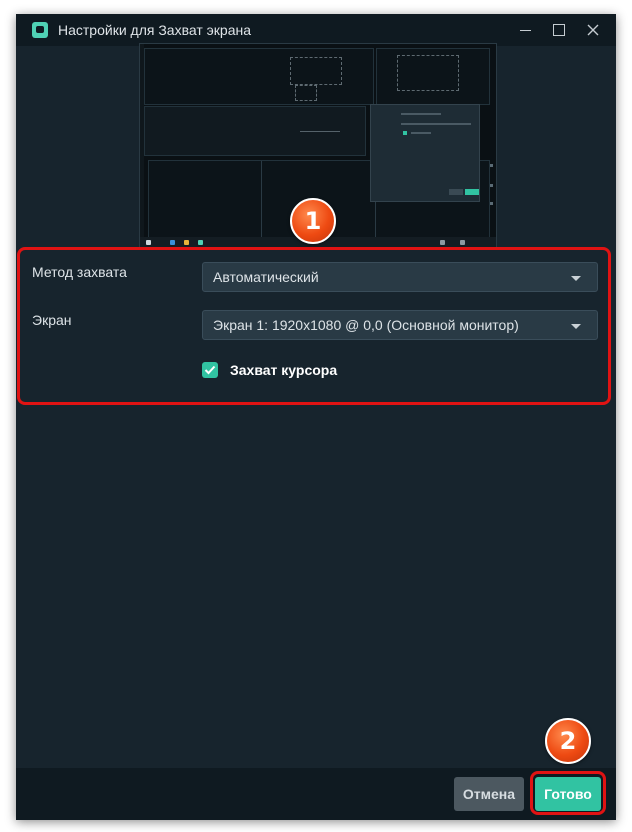 The width and height of the screenshot is (632, 832). I want to click on close-icon, so click(593, 30).